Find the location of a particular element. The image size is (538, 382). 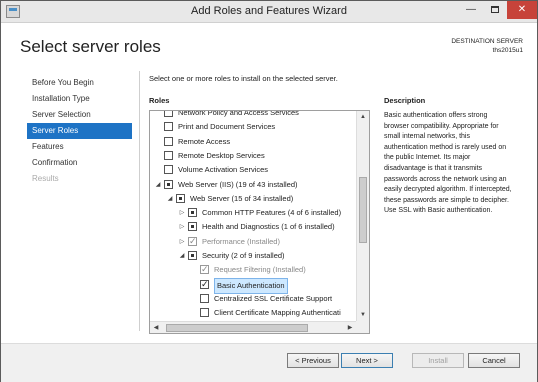

destination-server-name: ths2015u1 is located at coordinates (507, 50).